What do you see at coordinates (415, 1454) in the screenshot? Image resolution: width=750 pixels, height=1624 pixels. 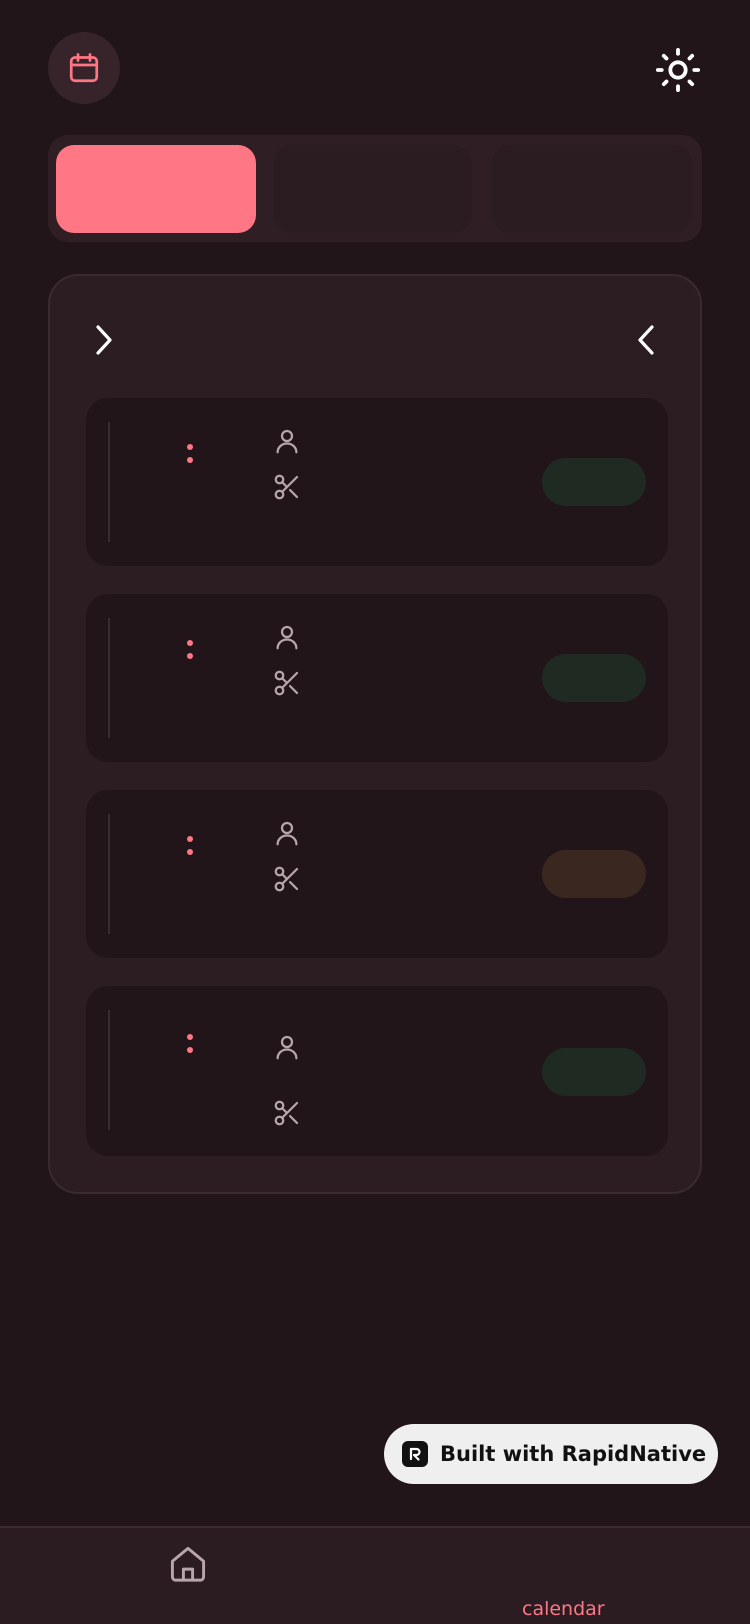 I see `rapidnative-logo-icon` at bounding box center [415, 1454].